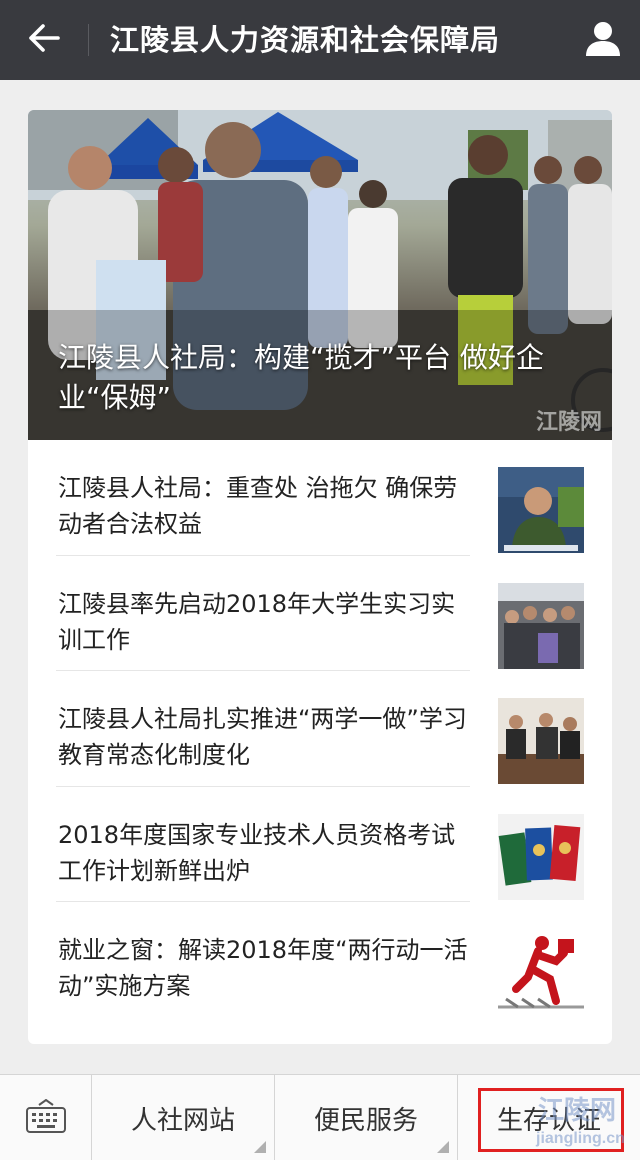 The width and height of the screenshot is (640, 1160). What do you see at coordinates (257, 621) in the screenshot?
I see `news-title: 江陵县率先启动2018年大学生实习实训工作` at bounding box center [257, 621].